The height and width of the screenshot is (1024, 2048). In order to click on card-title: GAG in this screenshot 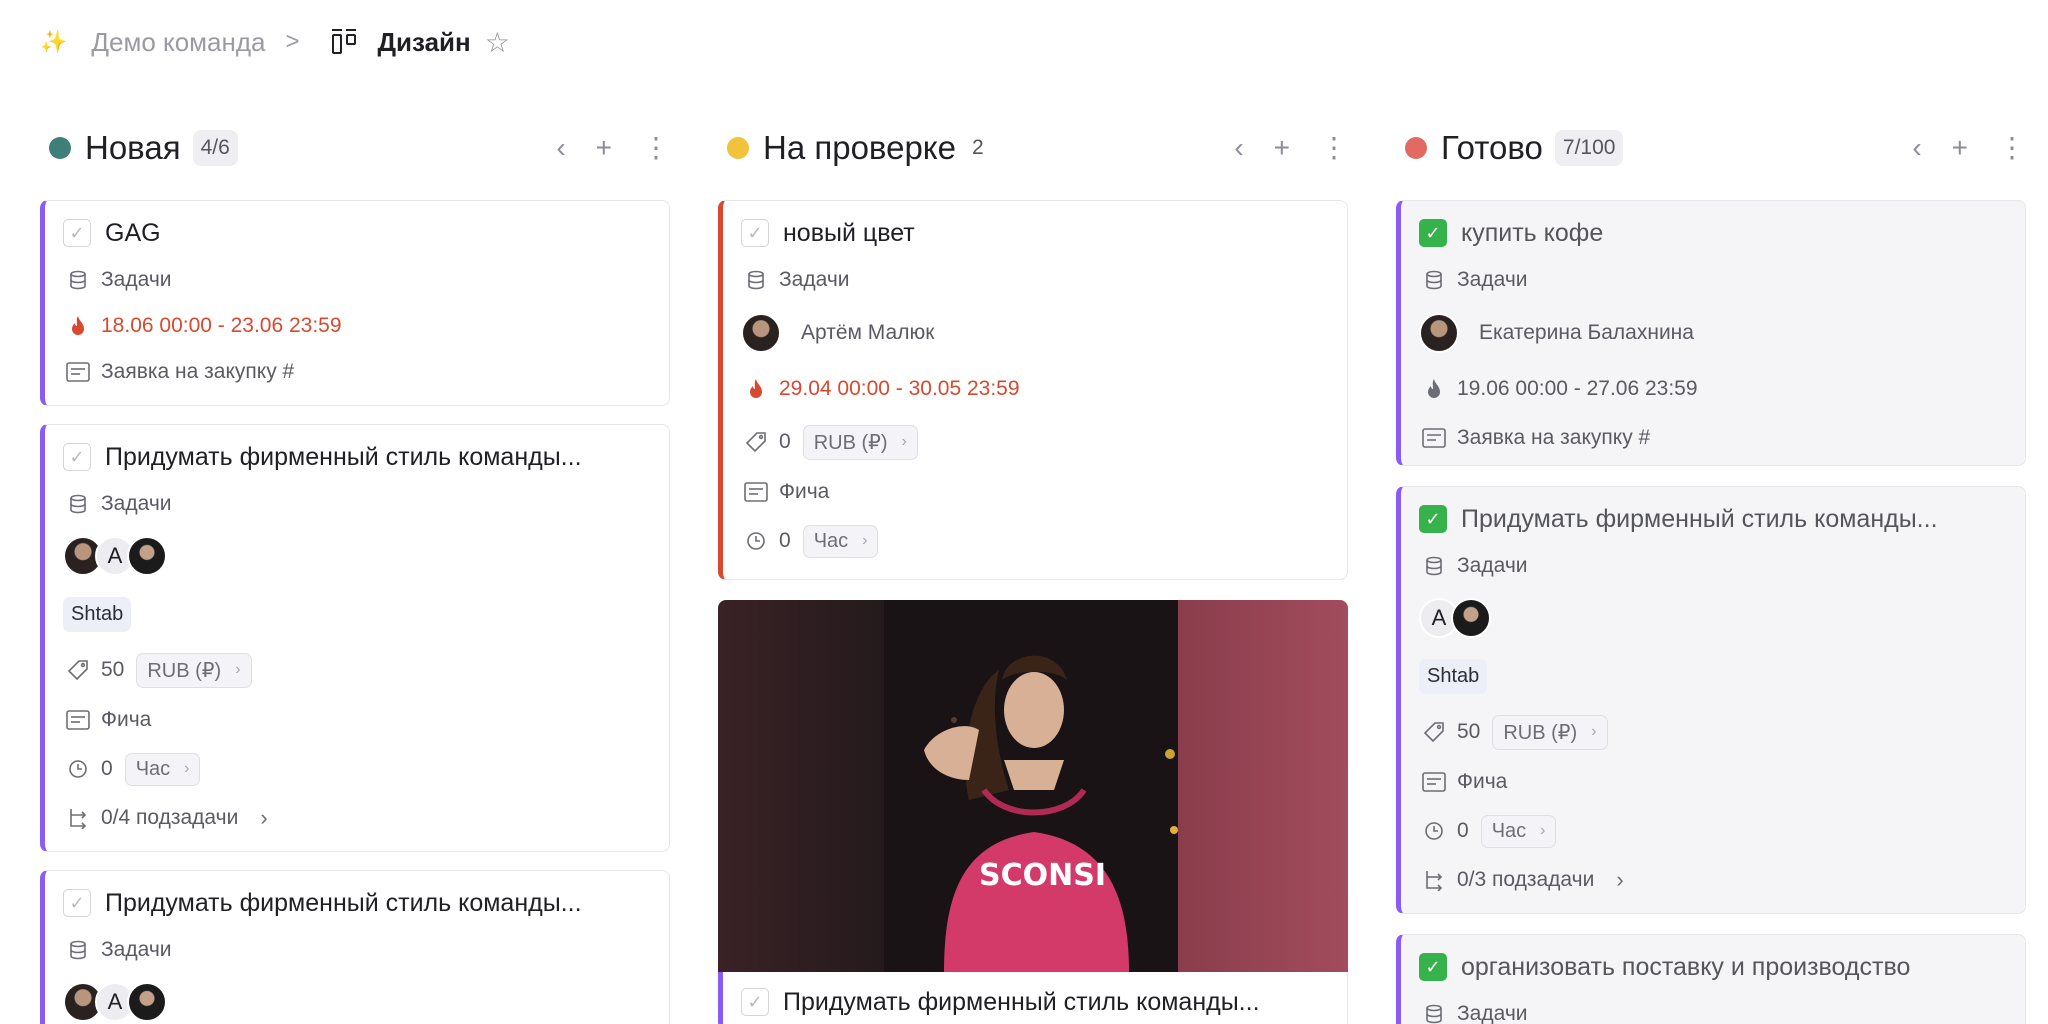, I will do `click(133, 232)`.